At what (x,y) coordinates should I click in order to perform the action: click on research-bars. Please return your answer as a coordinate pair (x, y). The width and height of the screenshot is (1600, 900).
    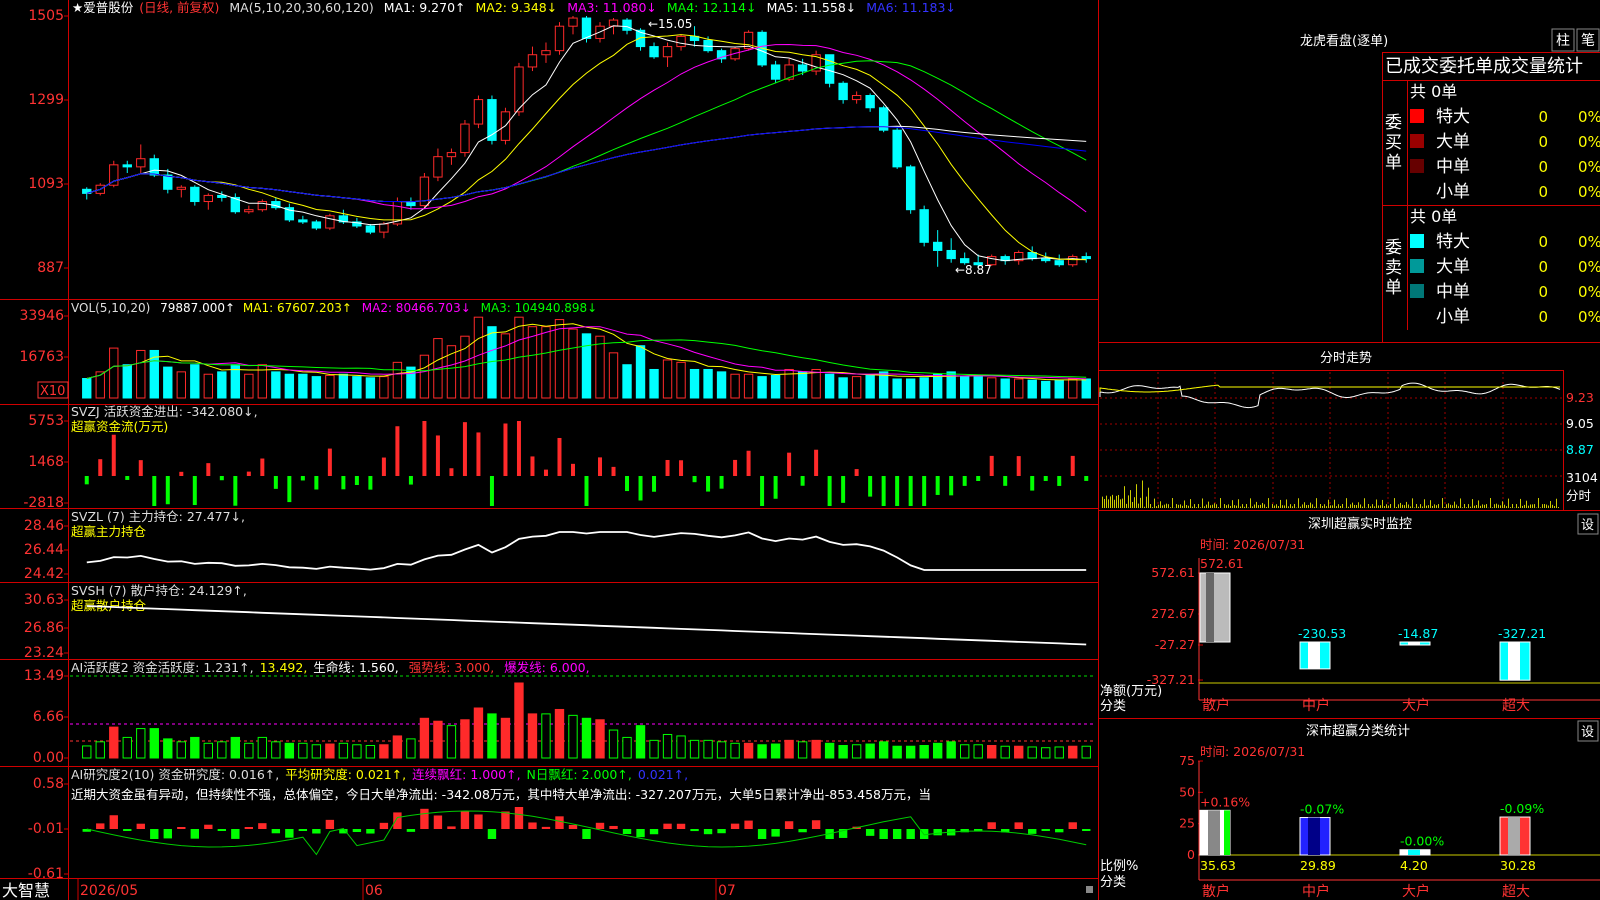
    Looking at the image, I should click on (586, 831).